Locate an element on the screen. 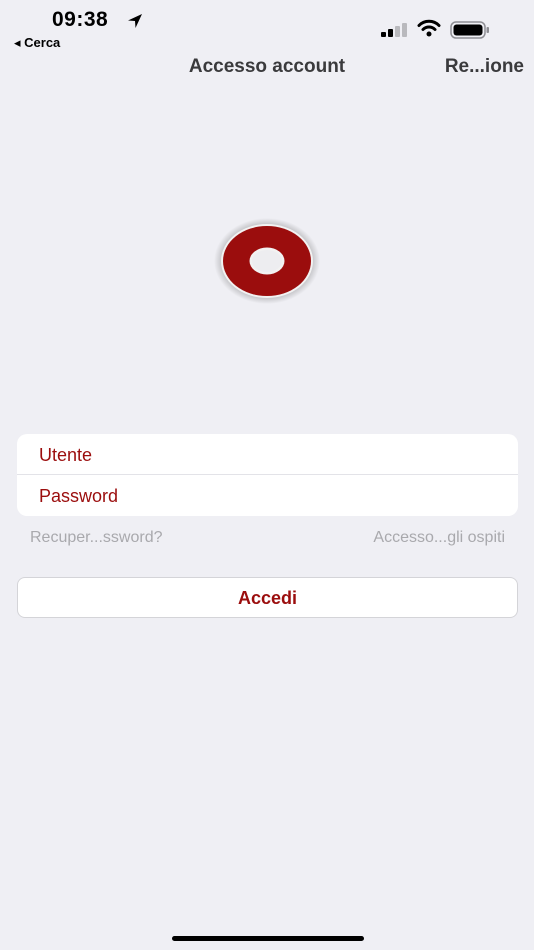 This screenshot has height=950, width=534. status-bar: 09:38 ◂ Cerca is located at coordinates (267, 26).